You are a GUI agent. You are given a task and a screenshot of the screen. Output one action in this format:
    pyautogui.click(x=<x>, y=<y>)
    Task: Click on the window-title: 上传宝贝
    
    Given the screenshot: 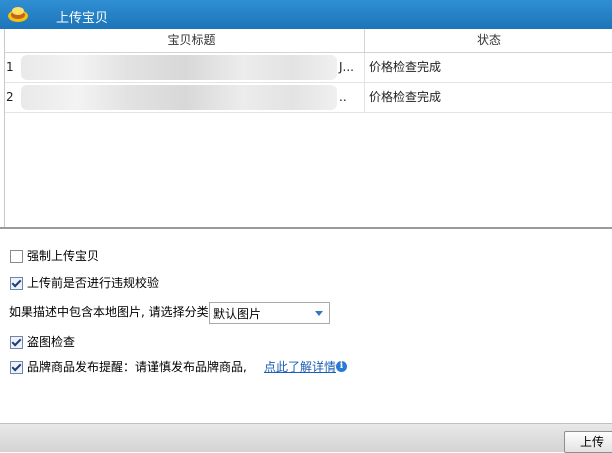 What is the action you would take?
    pyautogui.click(x=82, y=18)
    